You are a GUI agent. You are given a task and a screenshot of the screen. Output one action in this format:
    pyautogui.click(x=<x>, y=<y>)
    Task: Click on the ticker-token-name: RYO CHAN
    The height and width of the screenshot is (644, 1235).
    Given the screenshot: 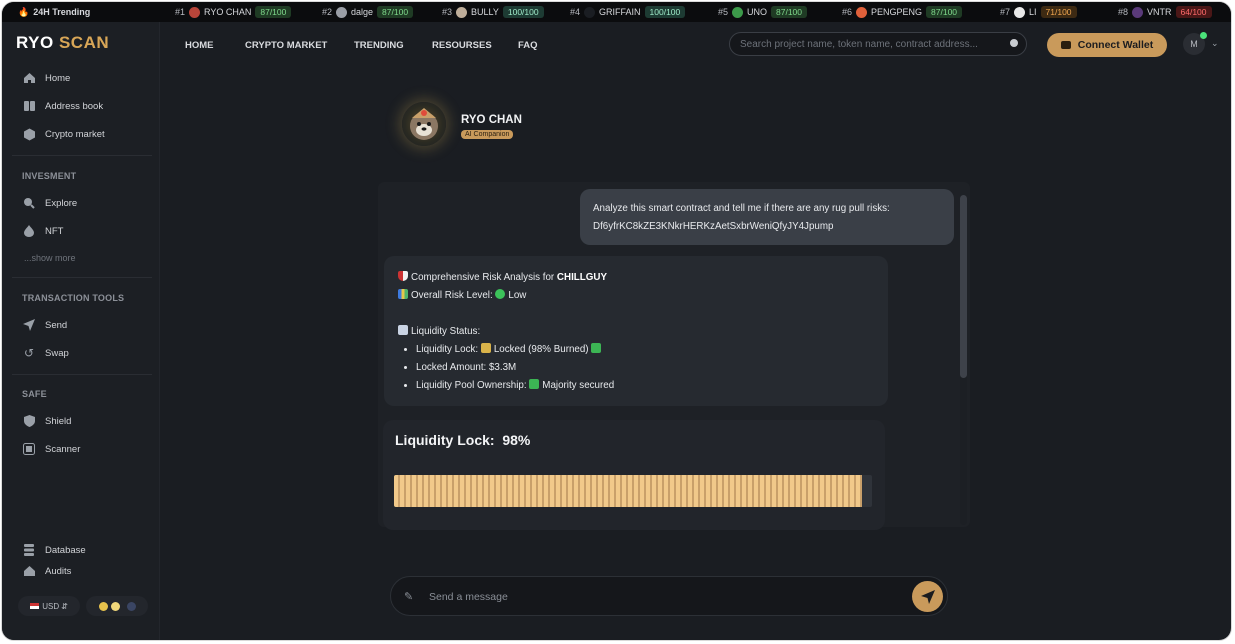 What is the action you would take?
    pyautogui.click(x=228, y=12)
    